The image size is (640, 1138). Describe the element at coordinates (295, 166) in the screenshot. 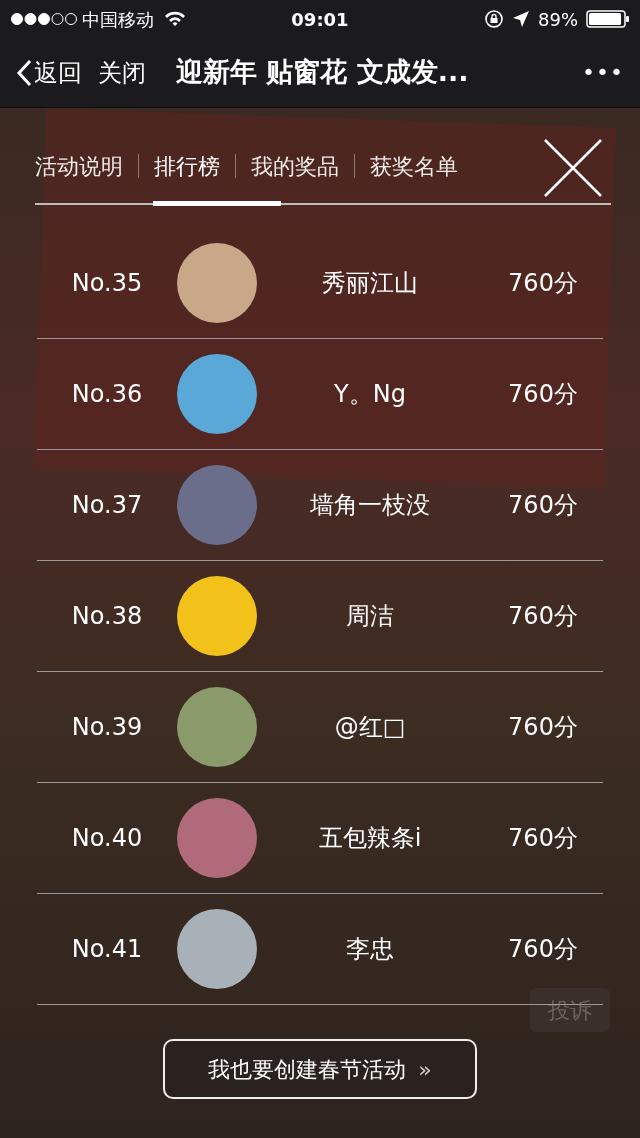

I see `tab: 我的奖品` at that location.